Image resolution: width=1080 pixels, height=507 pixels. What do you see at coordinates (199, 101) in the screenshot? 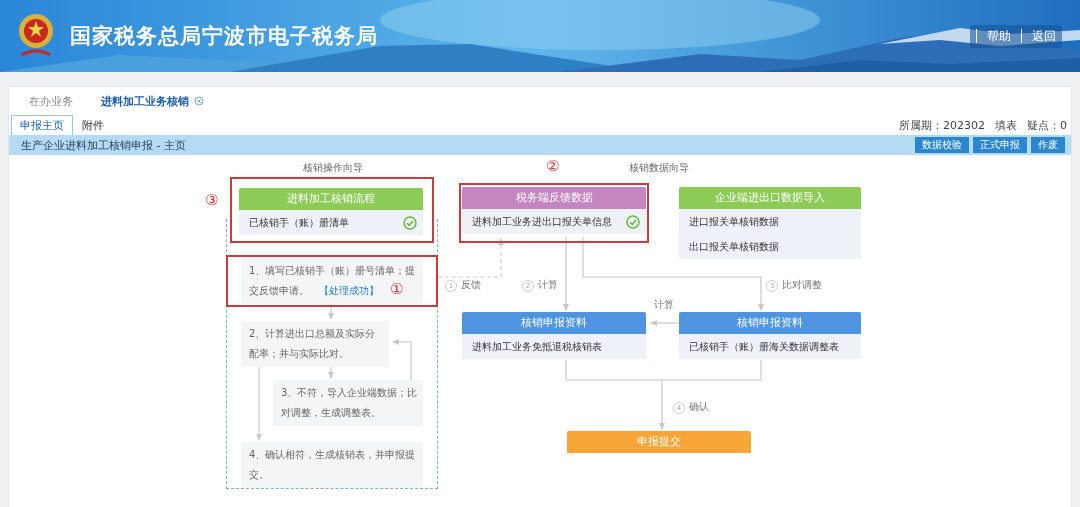
I see `close-icon` at bounding box center [199, 101].